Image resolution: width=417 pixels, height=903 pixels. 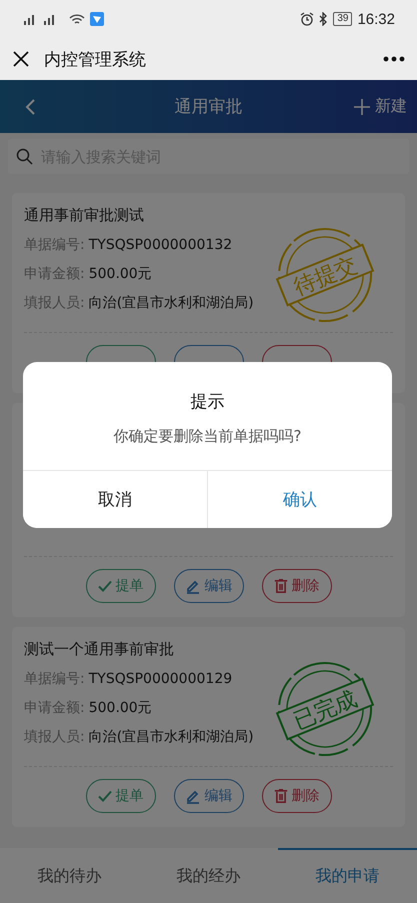 I want to click on back-button, so click(x=30, y=107).